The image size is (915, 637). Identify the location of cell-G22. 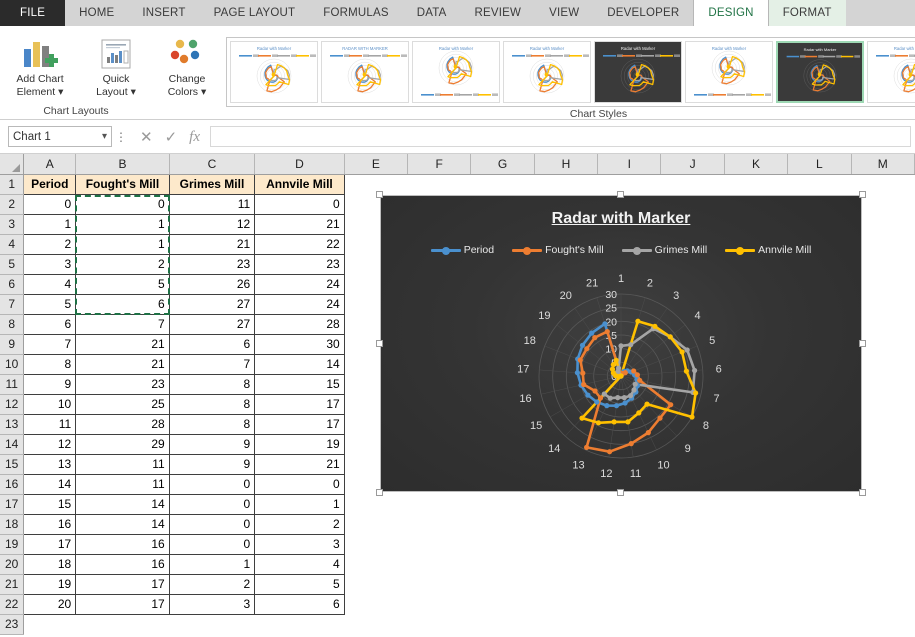
(502, 604).